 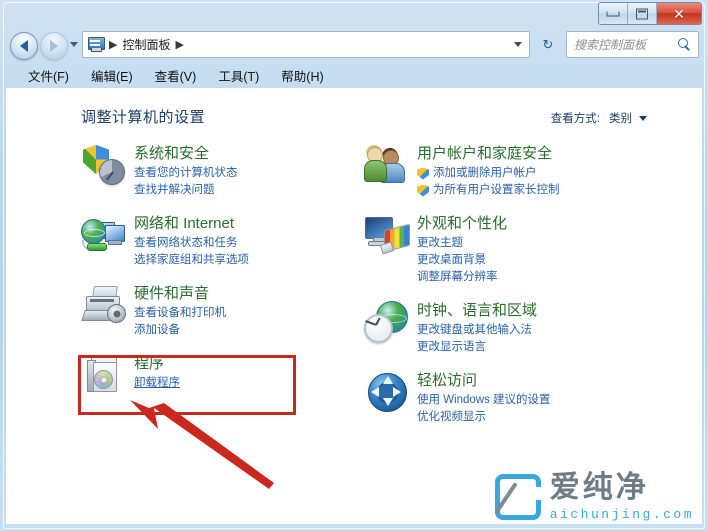 What do you see at coordinates (518, 497) in the screenshot?
I see `aichunjing-logo-icon` at bounding box center [518, 497].